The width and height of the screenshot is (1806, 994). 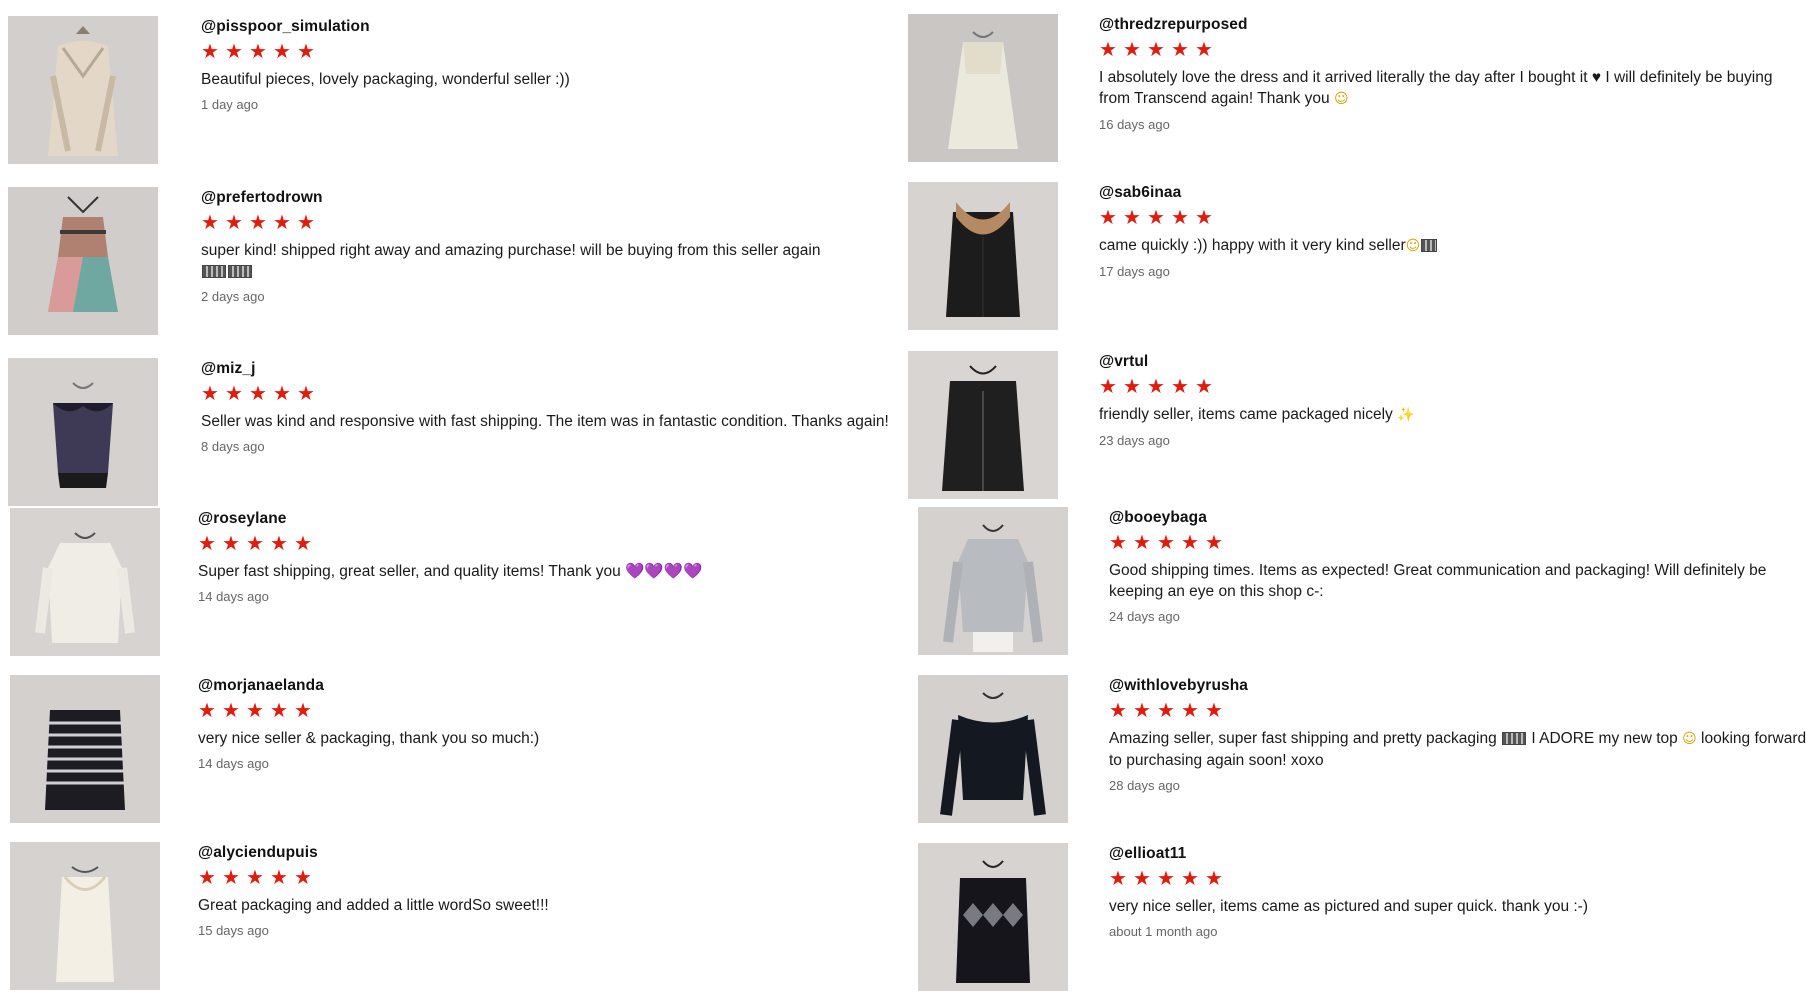 I want to click on purple-heart-icon: 💜💜💜💜, so click(x=664, y=571).